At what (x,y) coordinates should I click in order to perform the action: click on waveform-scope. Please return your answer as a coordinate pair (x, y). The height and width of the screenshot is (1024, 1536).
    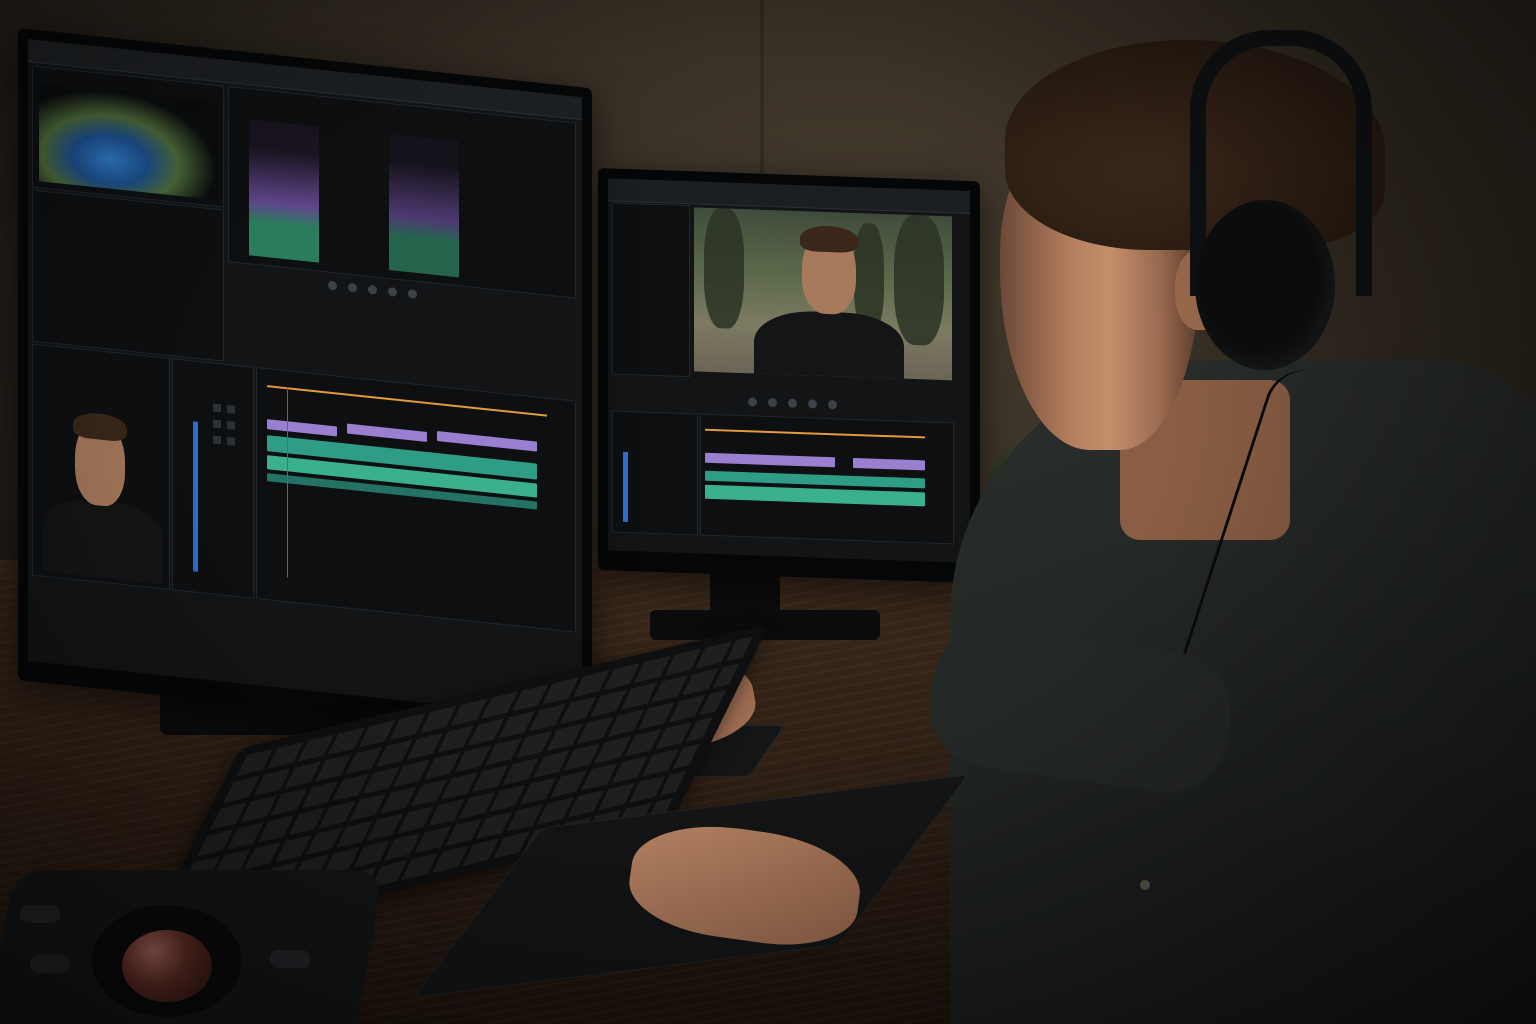
    Looking at the image, I should click on (128, 141).